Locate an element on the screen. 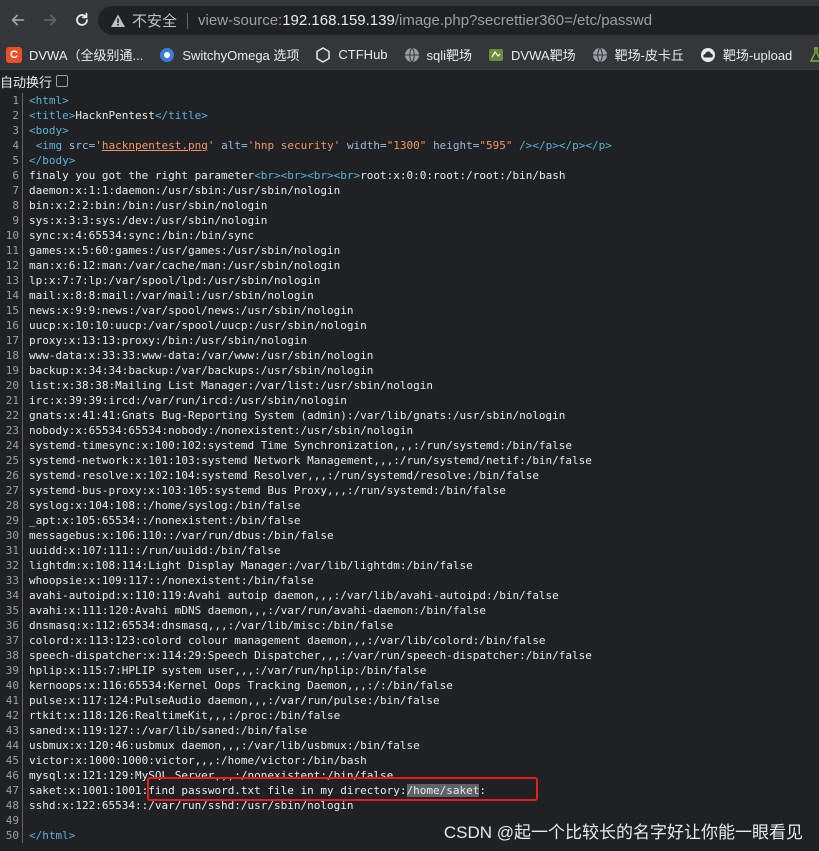  line-number: 50 is located at coordinates (11, 835).